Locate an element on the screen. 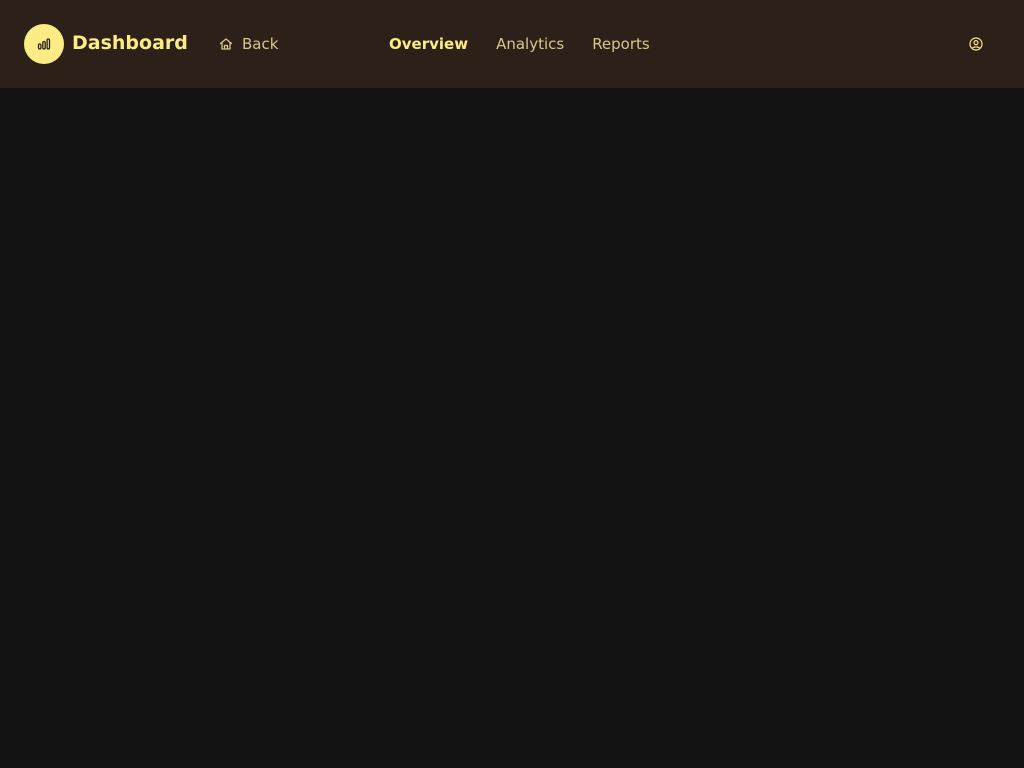 The height and width of the screenshot is (768, 1024). app-logo is located at coordinates (44, 44).